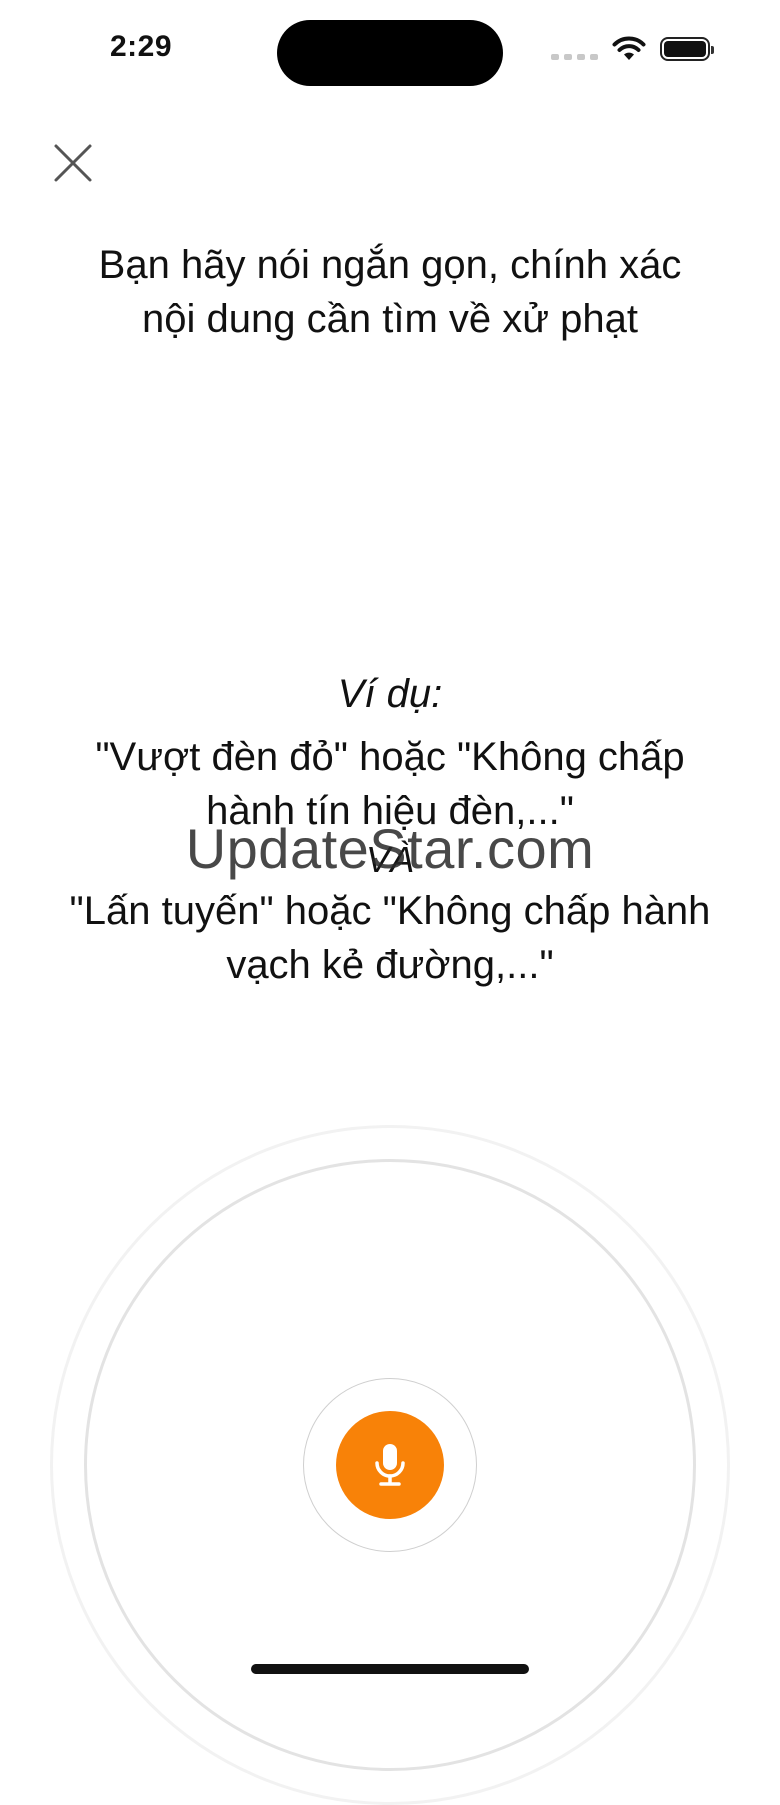 Image resolution: width=780 pixels, height=1805 pixels. What do you see at coordinates (390, 1669) in the screenshot?
I see `home-indicator` at bounding box center [390, 1669].